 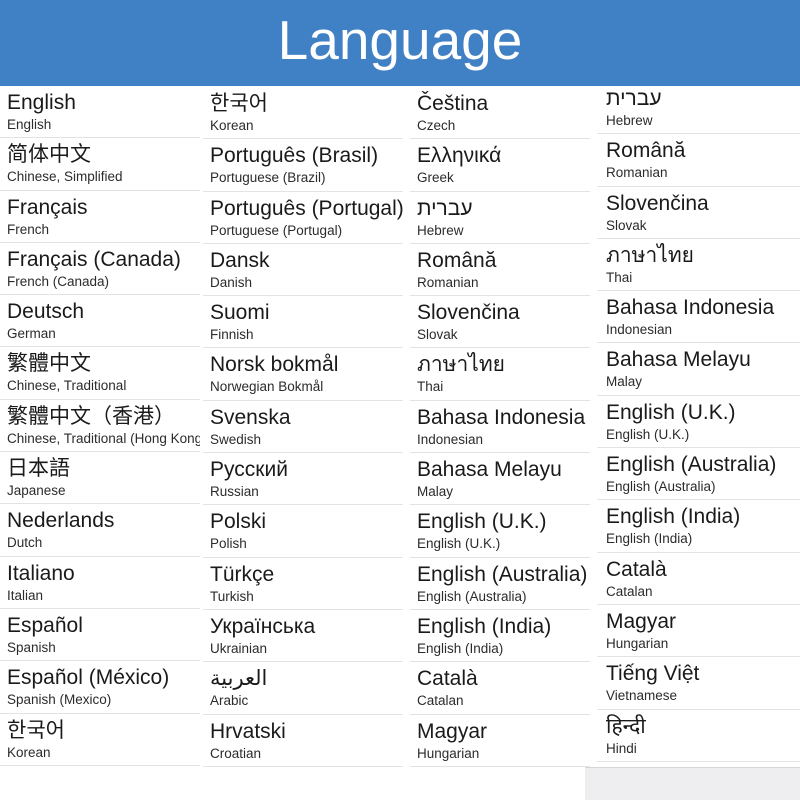 I want to click on header-bar: Language, so click(x=400, y=43).